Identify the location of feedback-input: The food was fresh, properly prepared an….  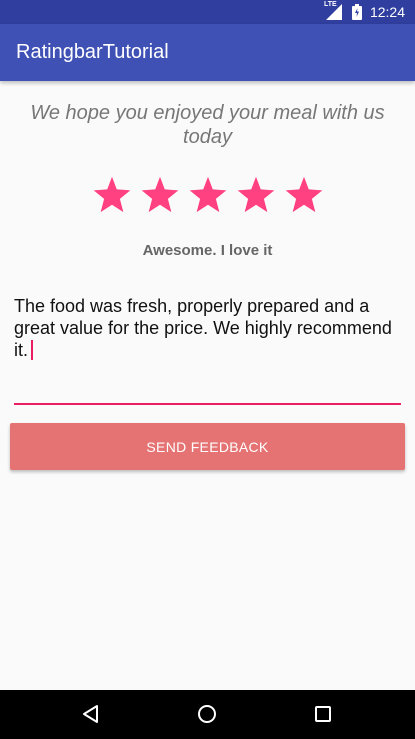
(207, 328).